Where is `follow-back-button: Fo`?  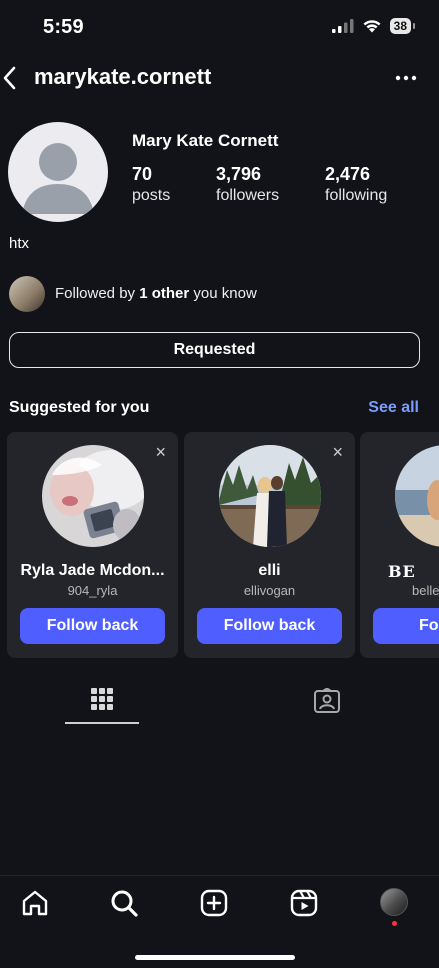
follow-back-button: Fo is located at coordinates (406, 626).